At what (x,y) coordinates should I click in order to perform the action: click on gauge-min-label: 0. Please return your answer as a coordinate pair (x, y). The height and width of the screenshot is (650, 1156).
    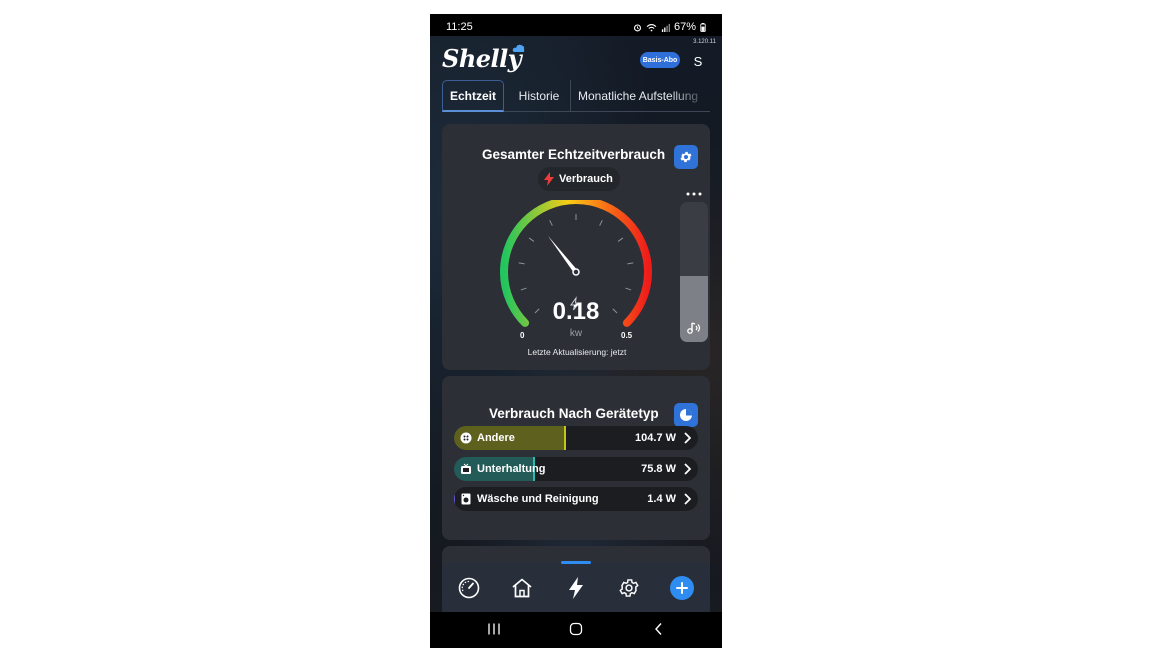
    Looking at the image, I should click on (522, 335).